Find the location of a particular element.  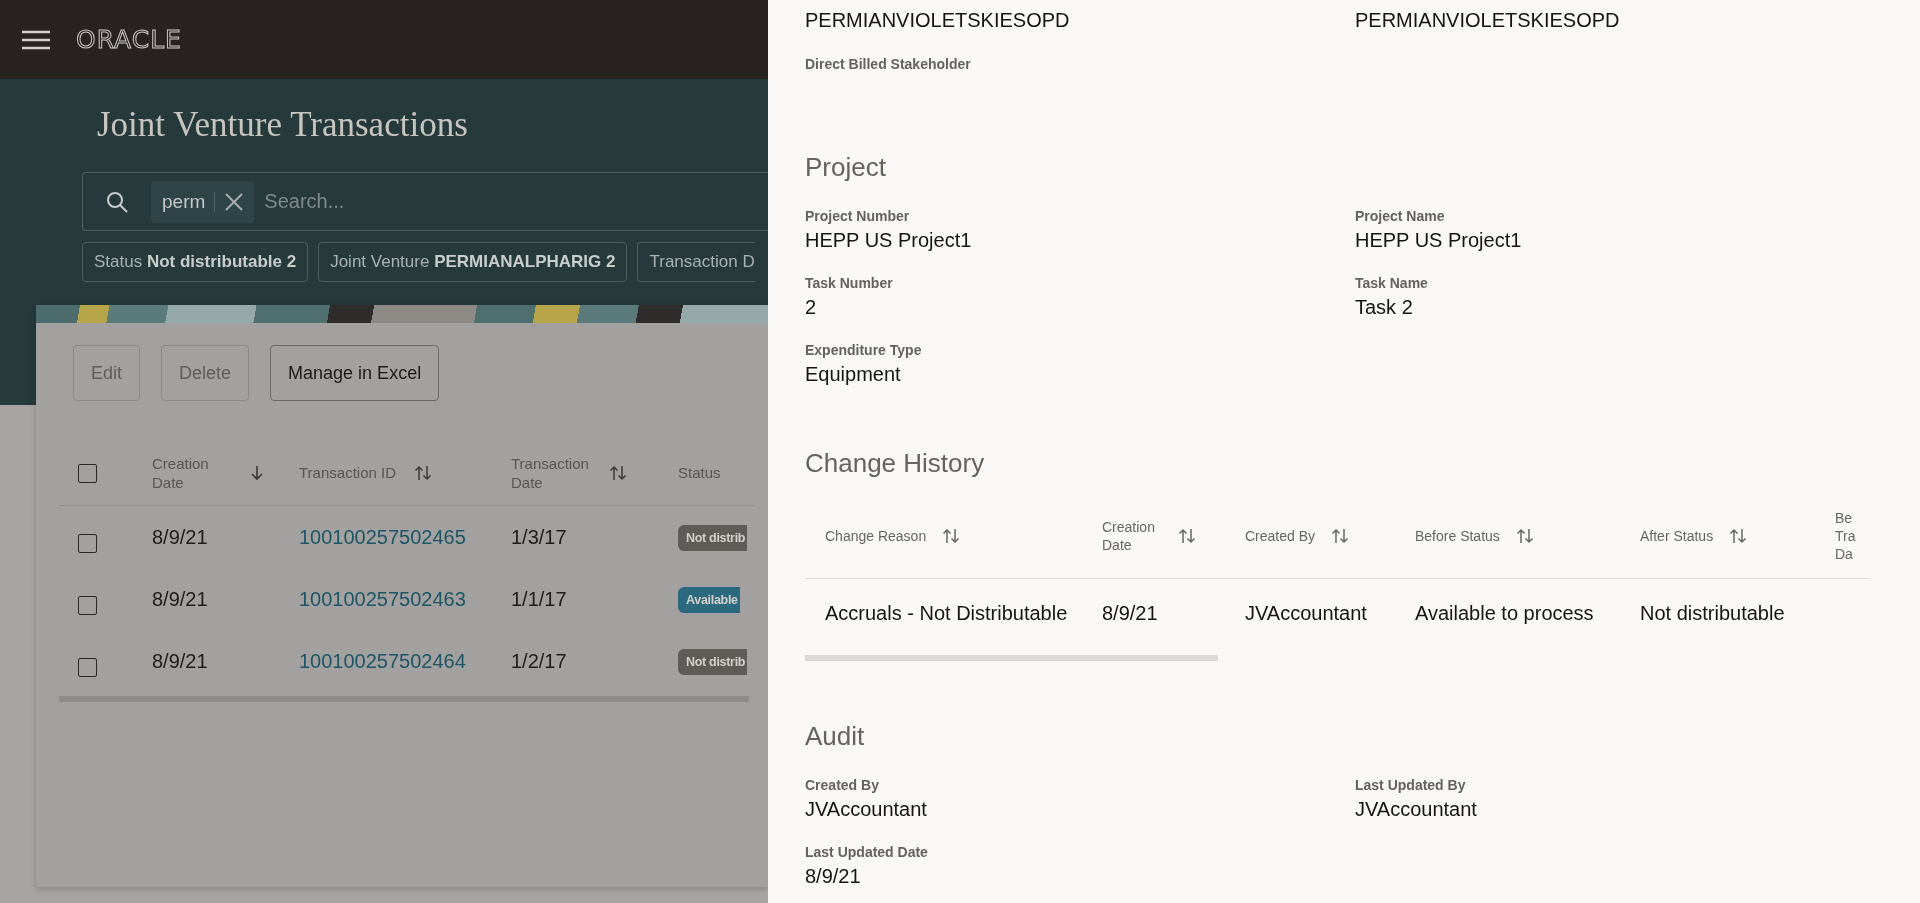

section-heading: Project is located at coordinates (846, 167).